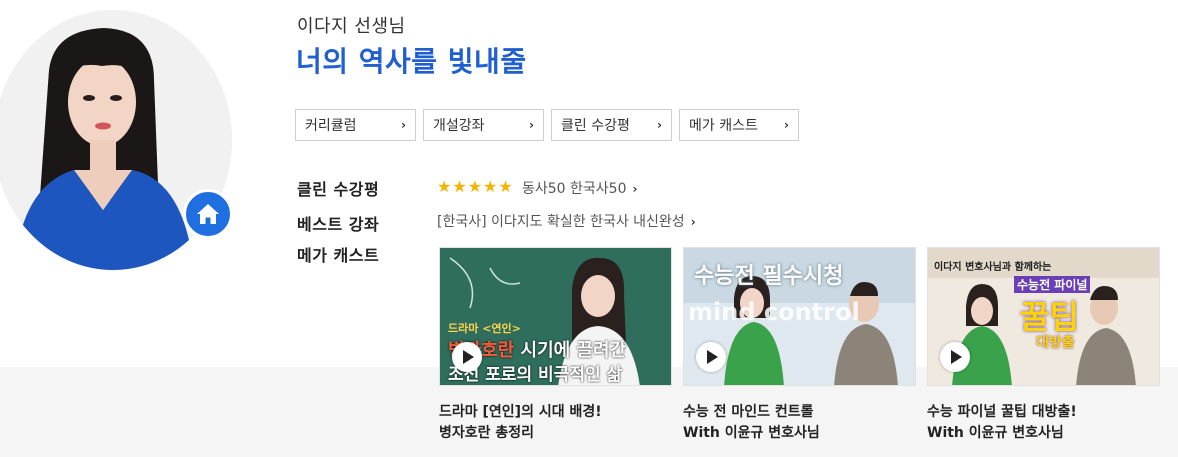 This screenshot has width=1178, height=457. What do you see at coordinates (484, 328) in the screenshot?
I see `thumbnail-tag: 드라마 <연인>` at bounding box center [484, 328].